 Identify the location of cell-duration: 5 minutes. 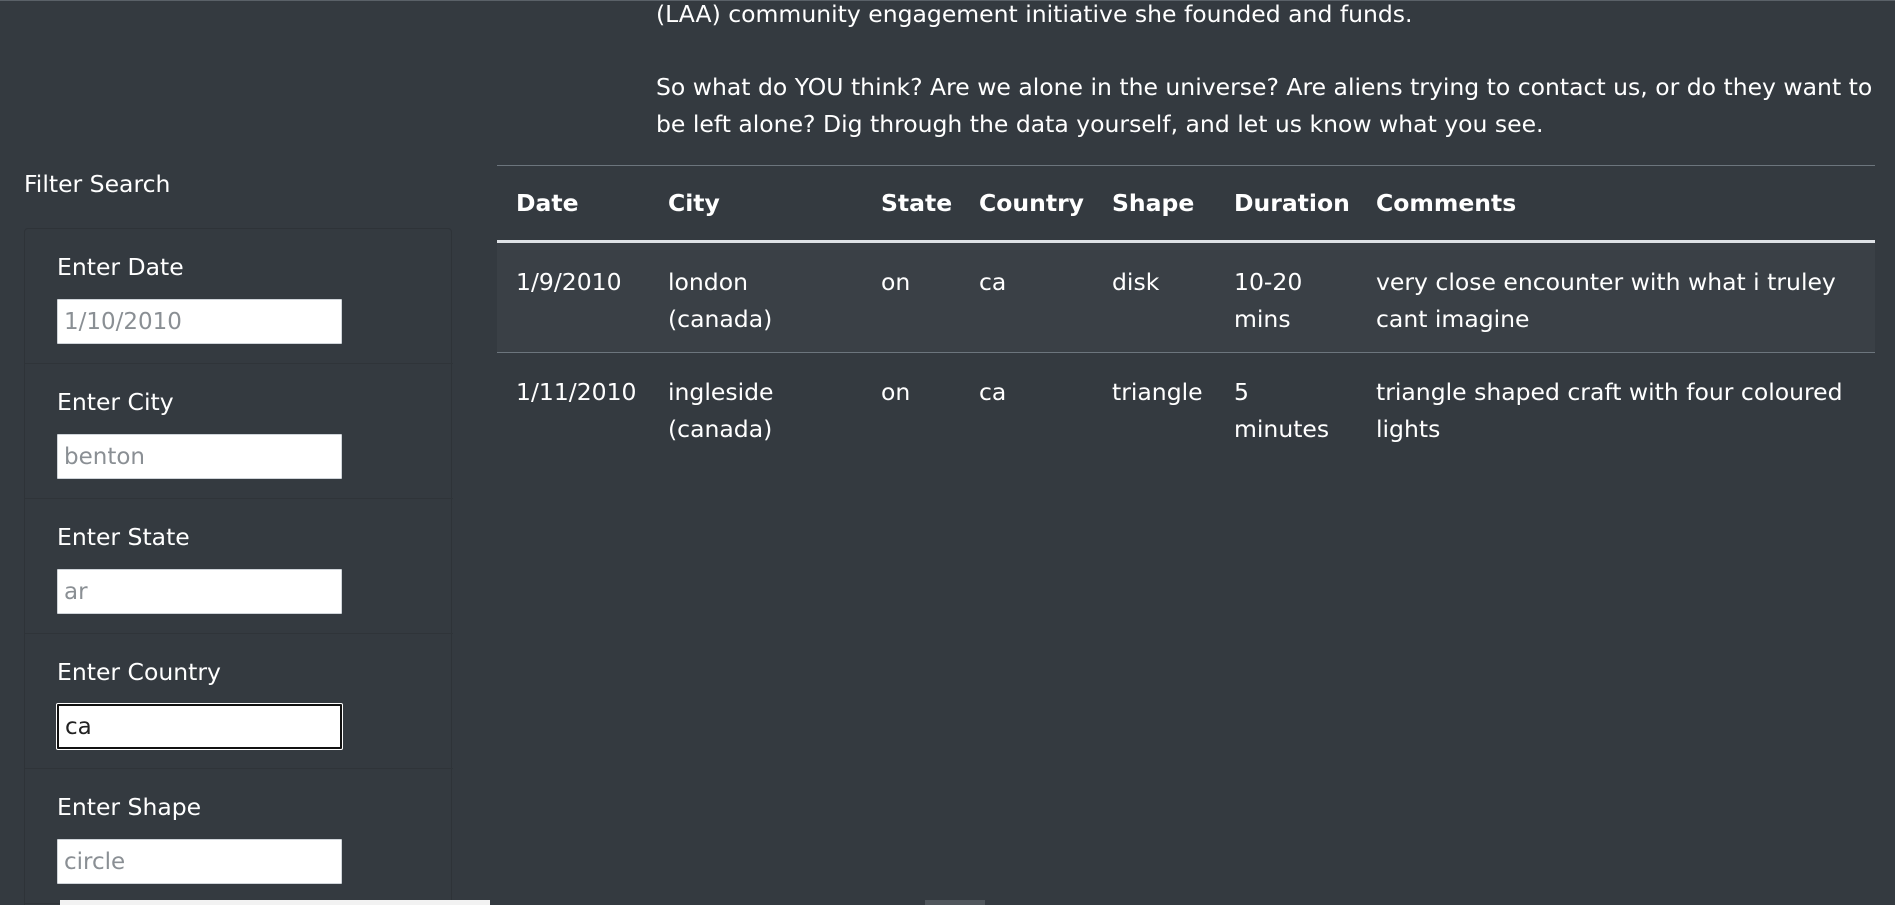
(1282, 410).